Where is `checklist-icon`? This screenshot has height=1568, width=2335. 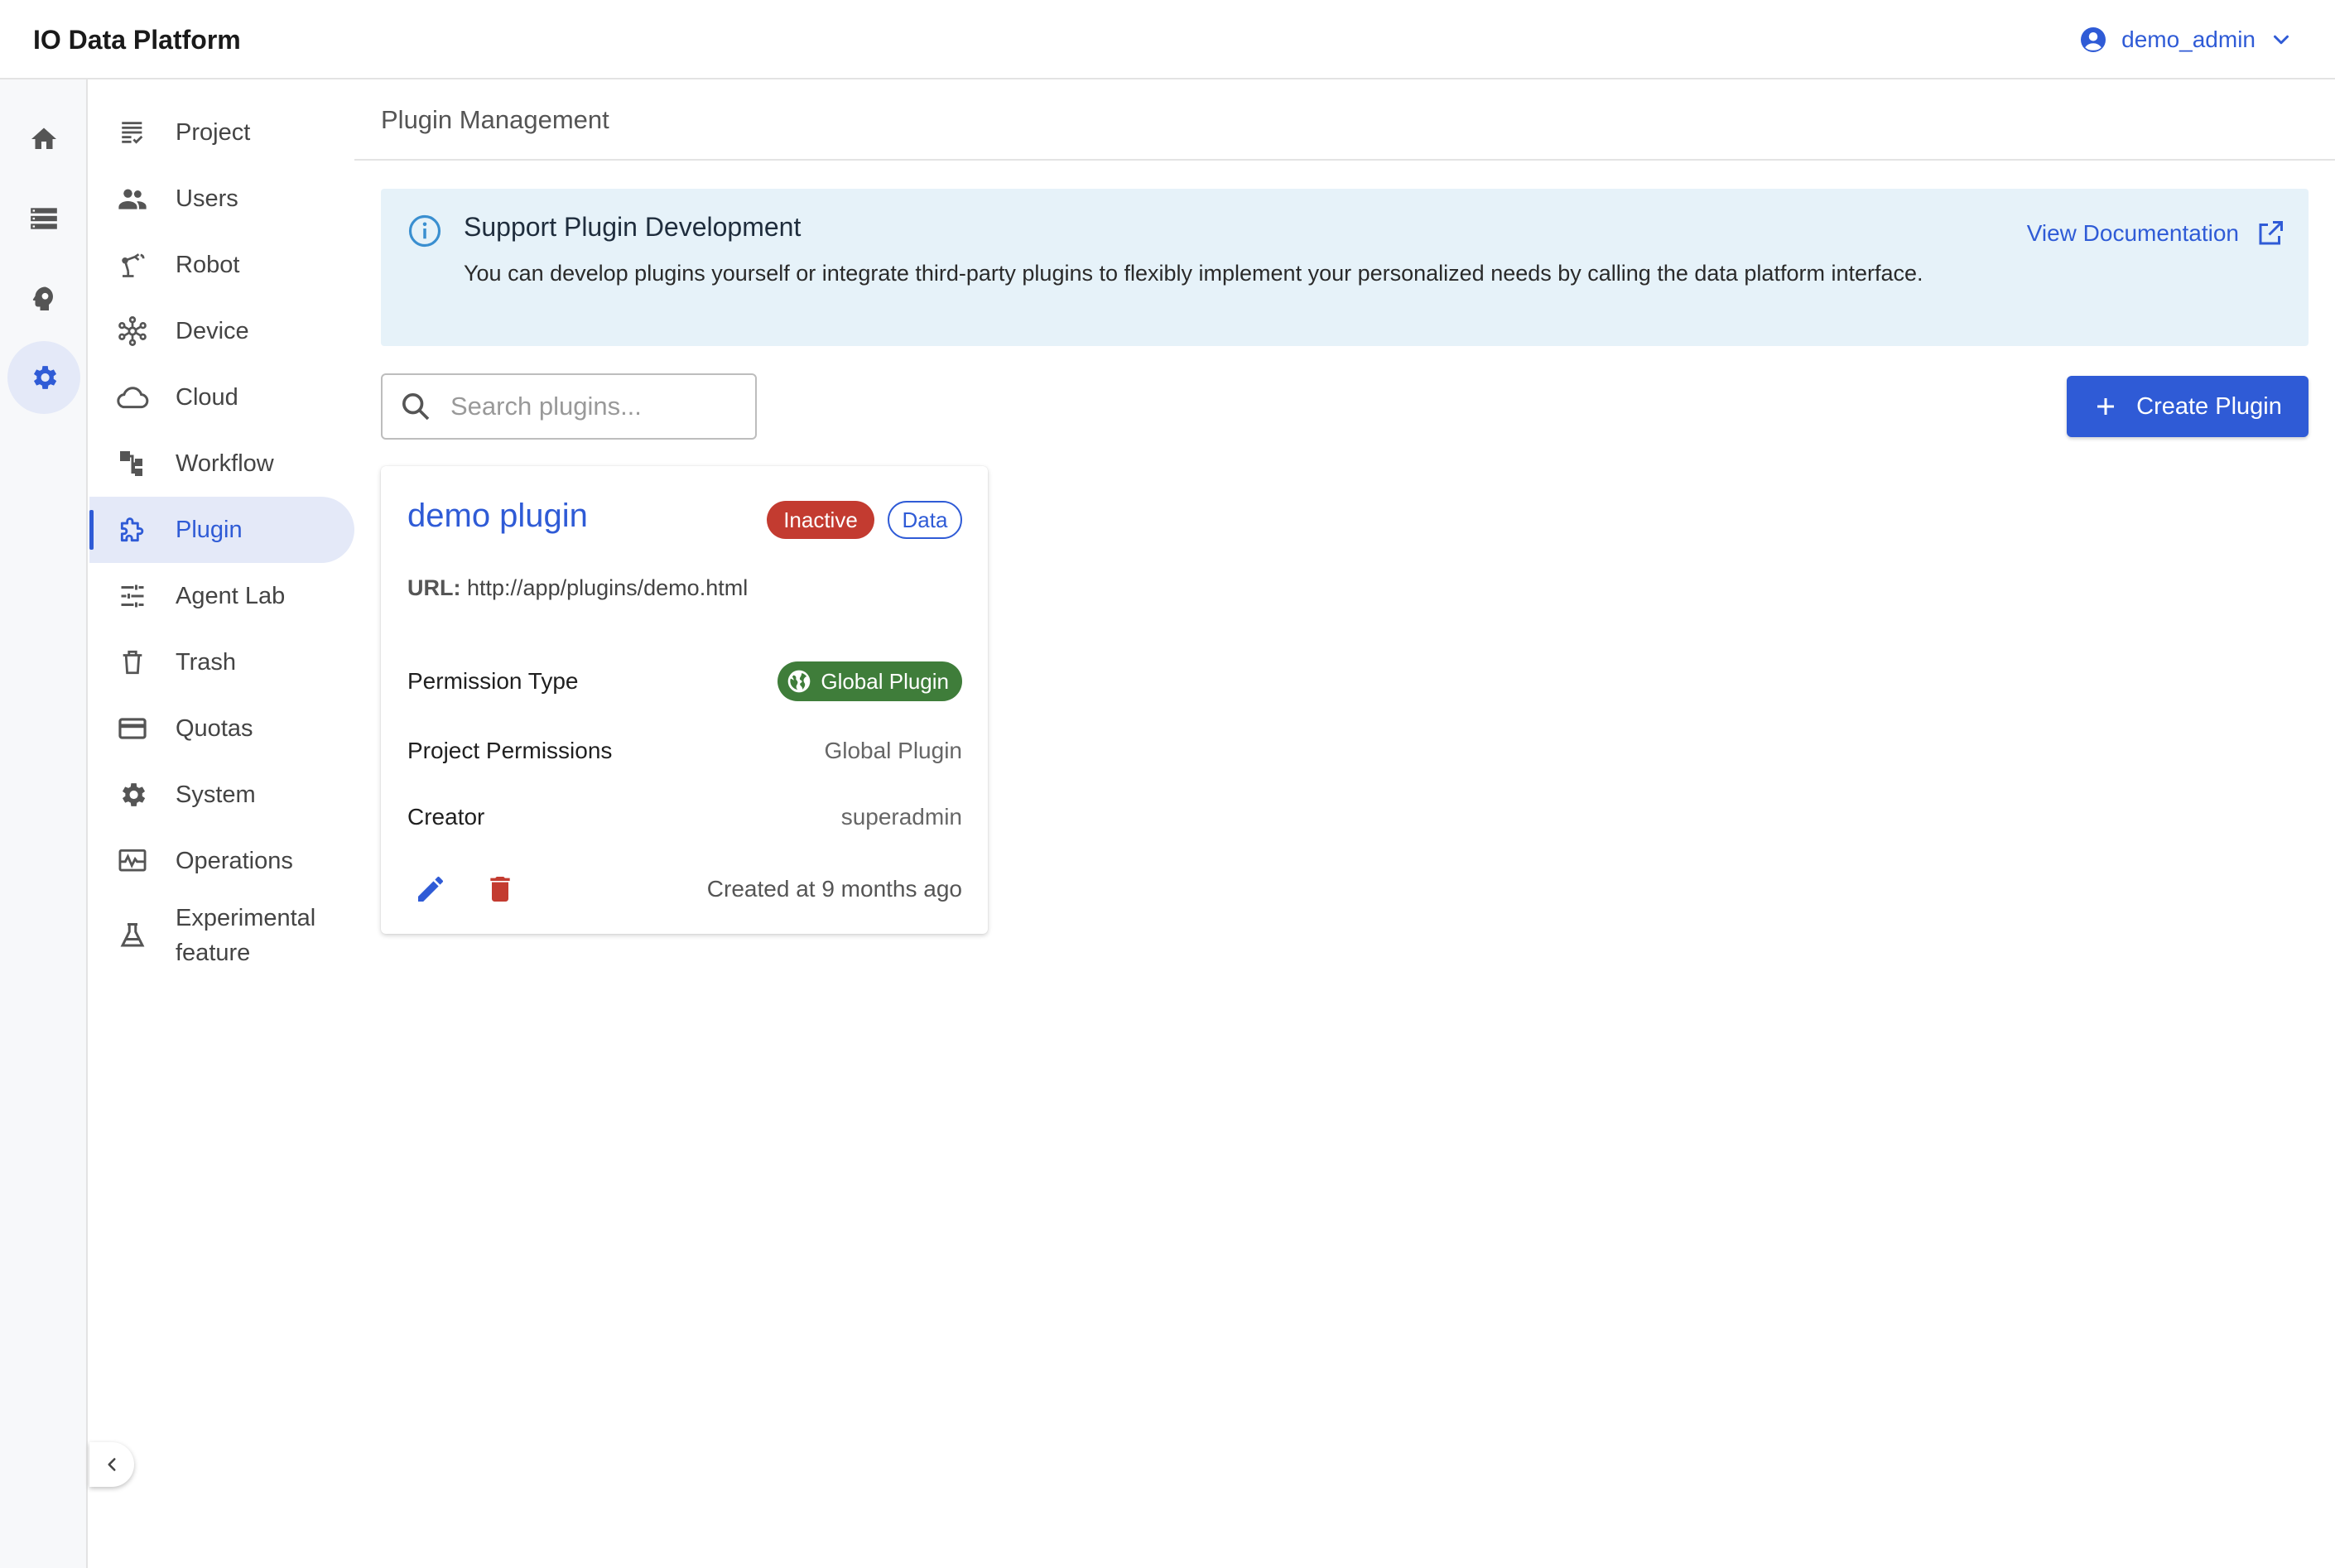 checklist-icon is located at coordinates (132, 132).